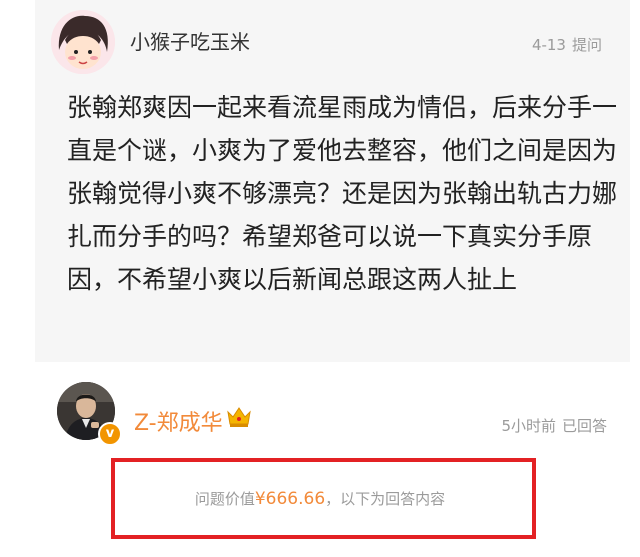 The height and width of the screenshot is (557, 640). Describe the element at coordinates (239, 417) in the screenshot. I see `crown-icon` at that location.